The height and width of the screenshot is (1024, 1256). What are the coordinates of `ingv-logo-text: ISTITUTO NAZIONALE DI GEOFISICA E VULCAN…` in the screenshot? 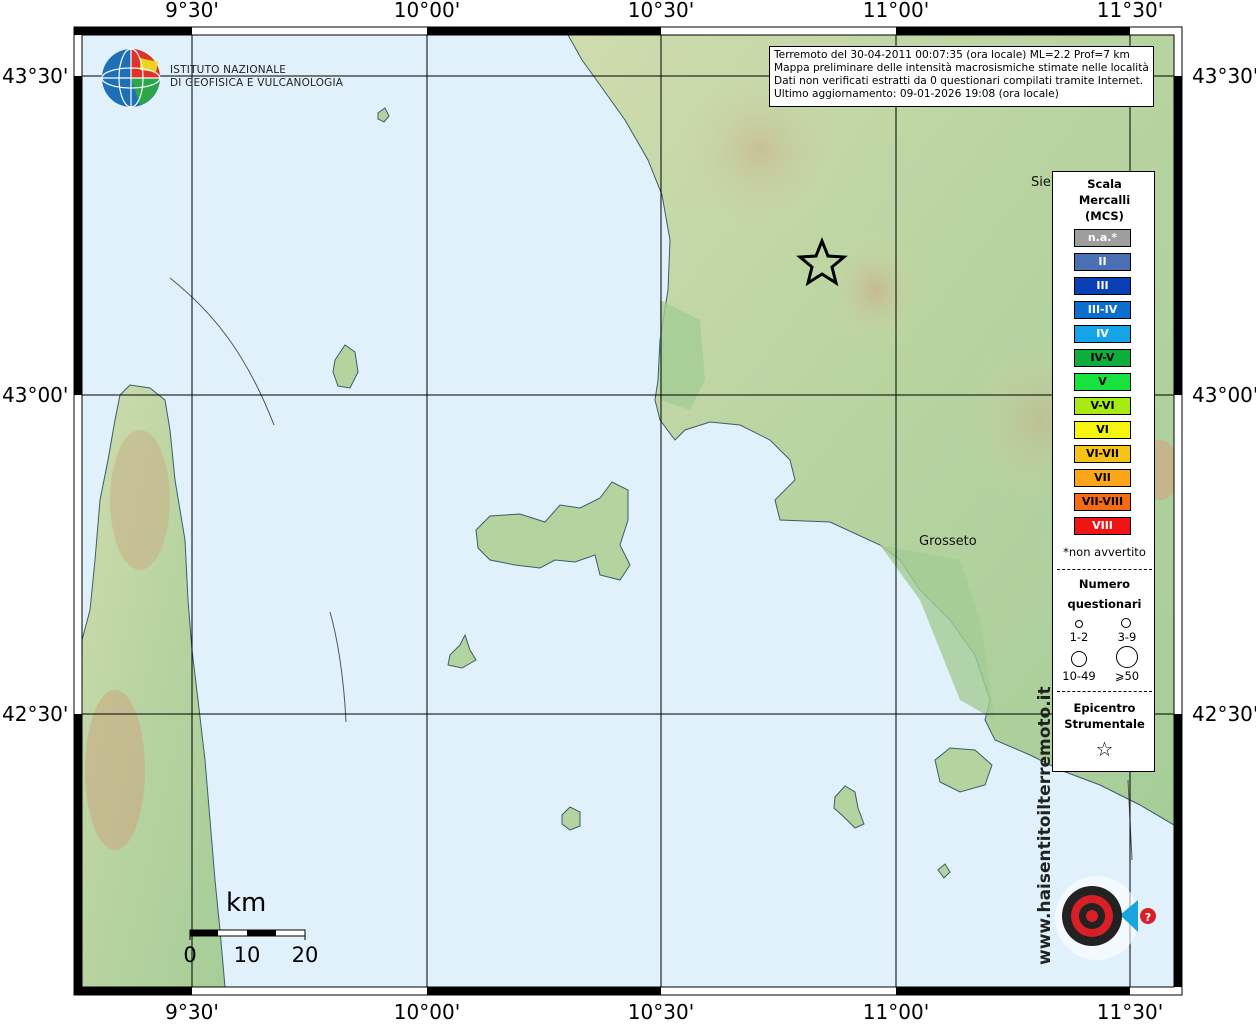 It's located at (256, 77).